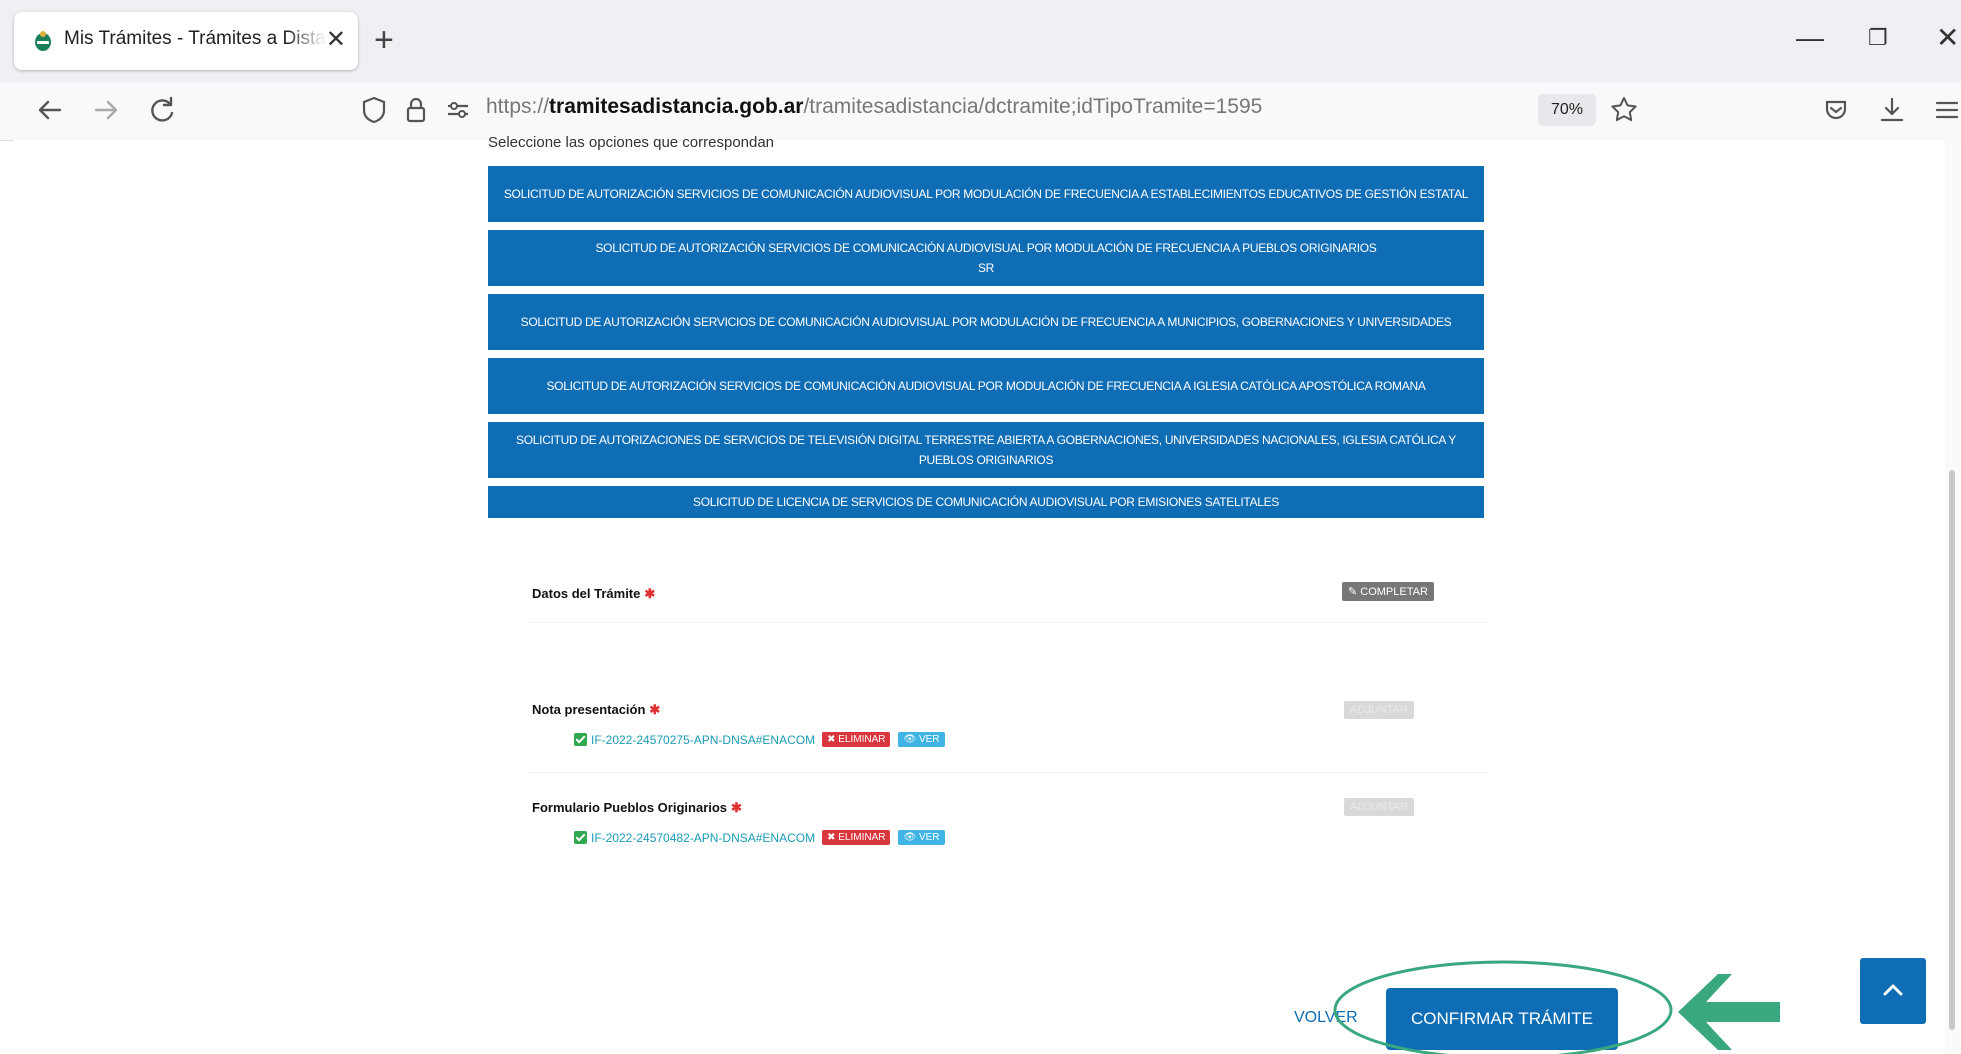 The image size is (1961, 1054). What do you see at coordinates (631, 142) in the screenshot?
I see `instruction-text: Seleccione las opciones que correspondan` at bounding box center [631, 142].